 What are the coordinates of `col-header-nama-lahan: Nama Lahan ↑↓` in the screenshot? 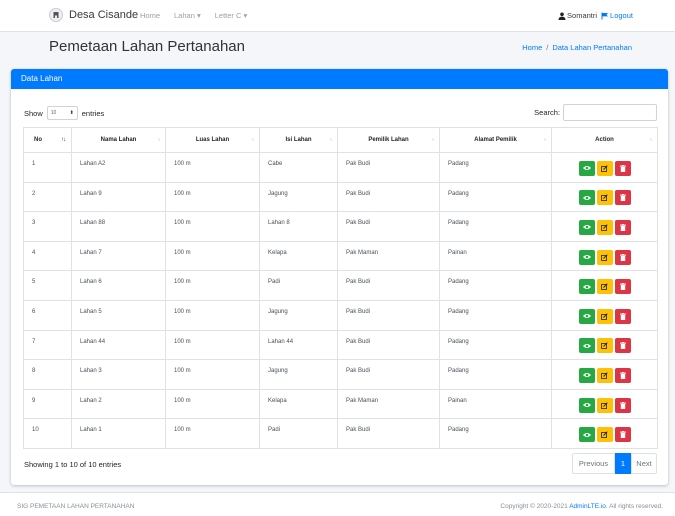 It's located at (118, 140).